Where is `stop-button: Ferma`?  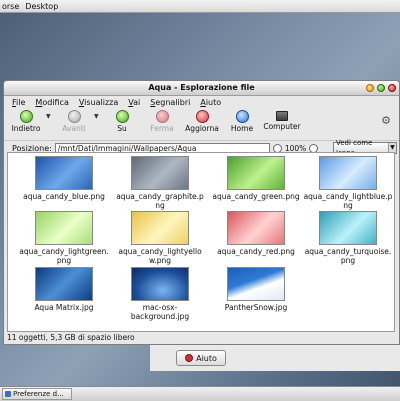
stop-button: Ferma is located at coordinates (162, 120).